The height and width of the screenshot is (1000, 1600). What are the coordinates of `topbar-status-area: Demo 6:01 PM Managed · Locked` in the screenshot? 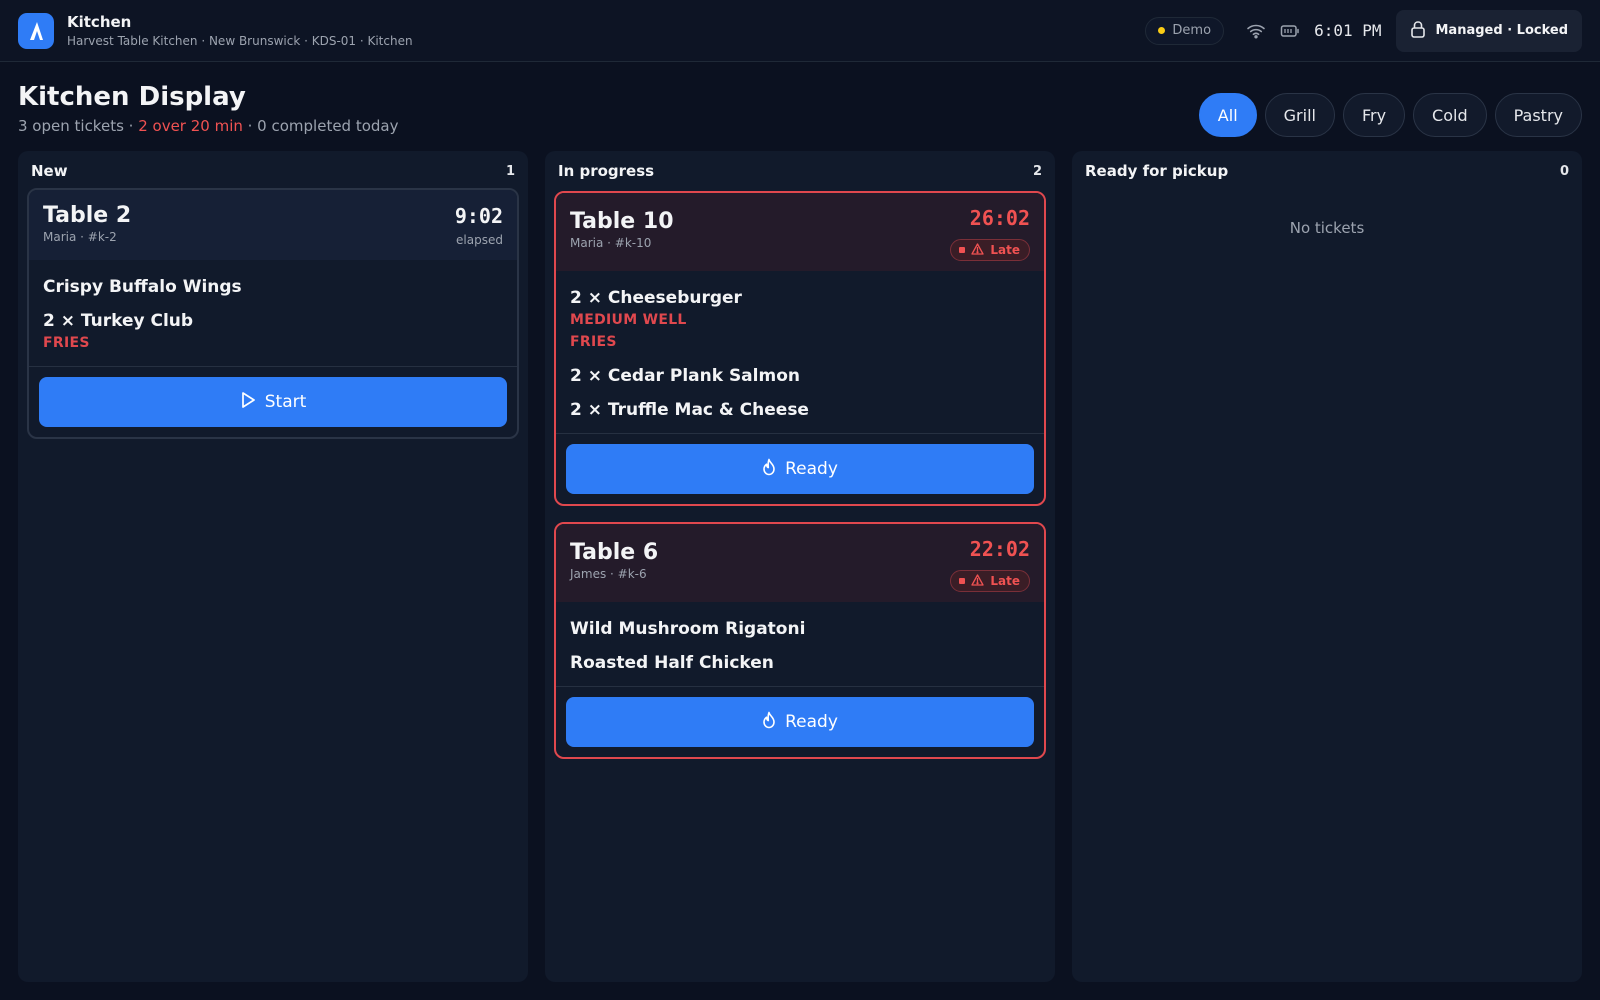 It's located at (1363, 30).